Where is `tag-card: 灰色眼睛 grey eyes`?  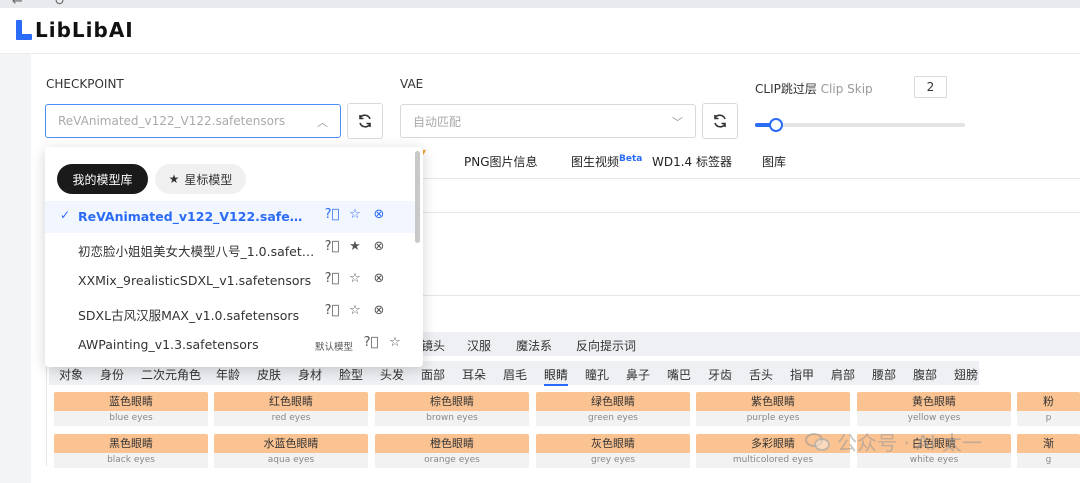
tag-card: 灰色眼睛 grey eyes is located at coordinates (613, 451).